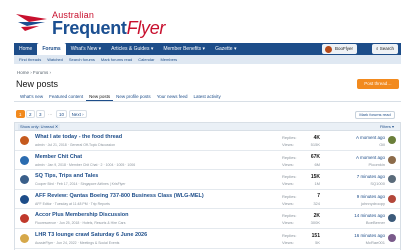 This screenshot has width=415, height=250. What do you see at coordinates (55, 59) in the screenshot?
I see `subnav-watched: Watched` at bounding box center [55, 59].